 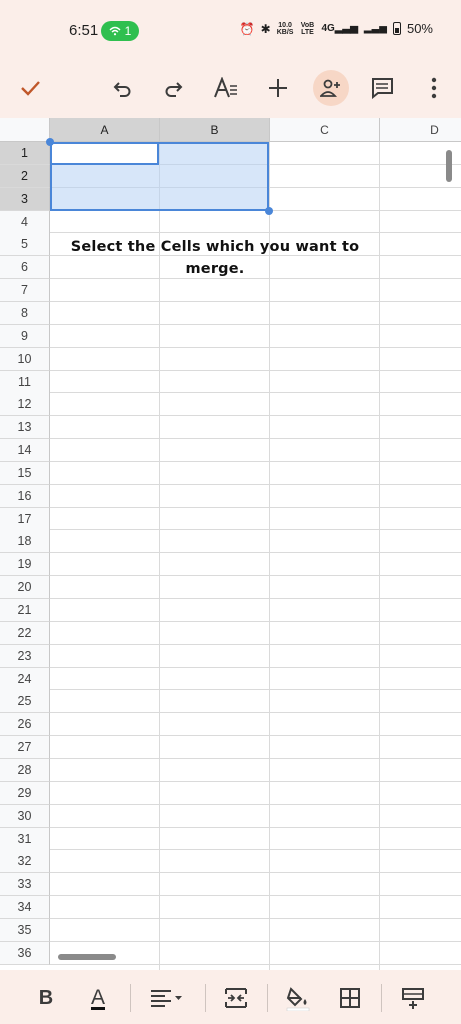 What do you see at coordinates (87, 957) in the screenshot?
I see `horizontal-scrollbar` at bounding box center [87, 957].